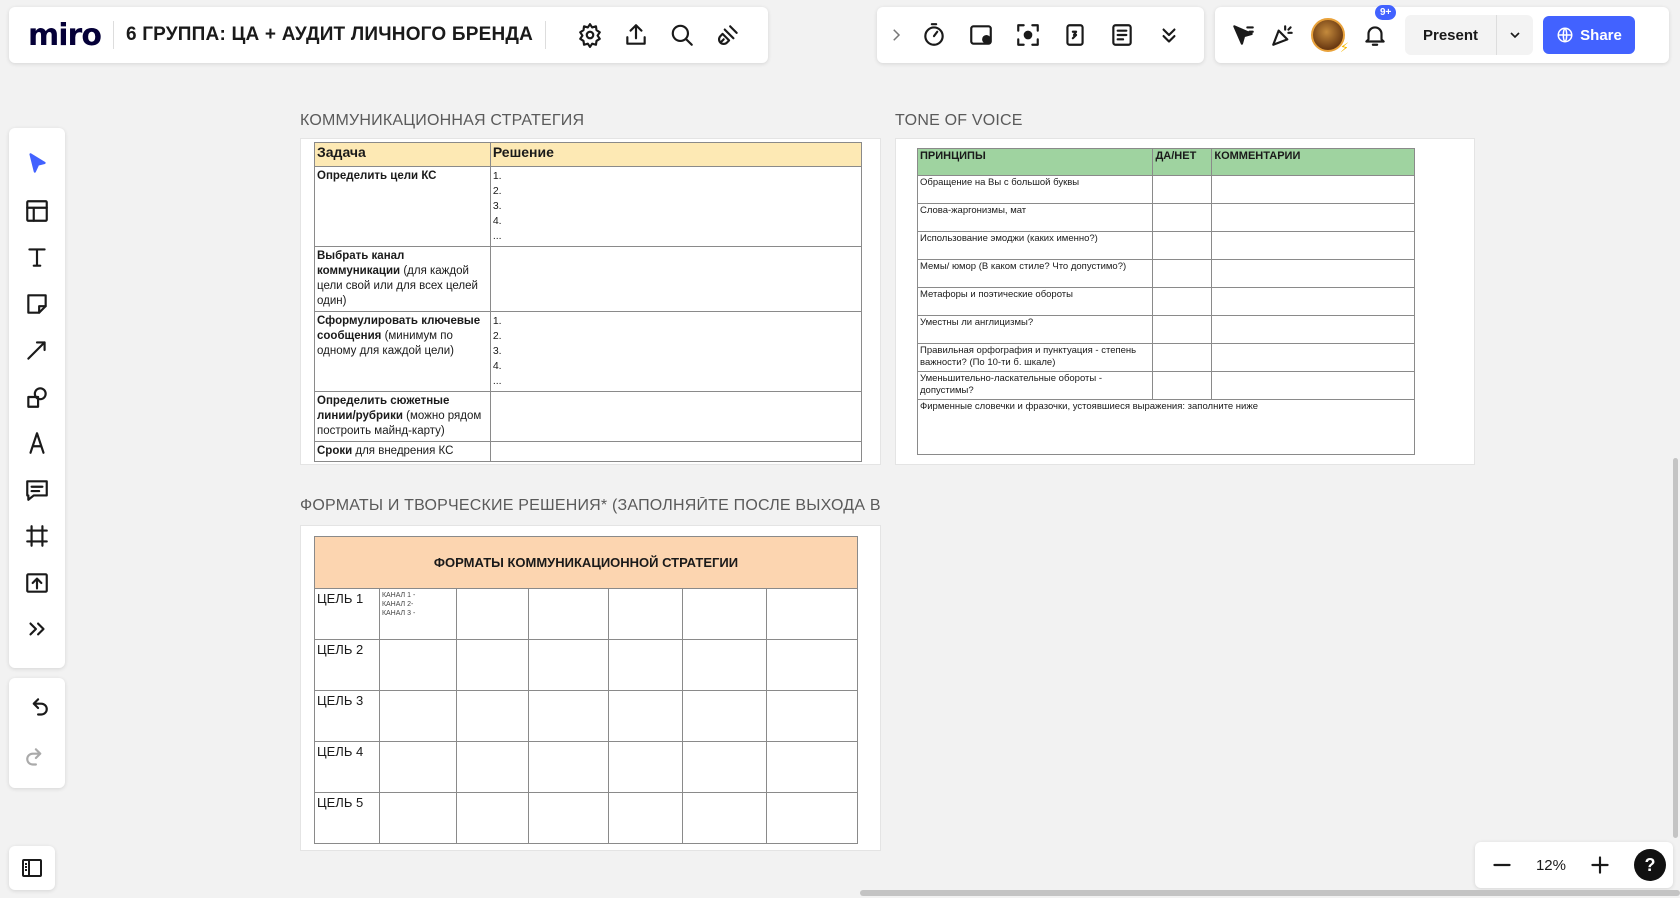 This screenshot has width=1680, height=898. Describe the element at coordinates (37, 304) in the screenshot. I see `sticky-note-icon` at that location.